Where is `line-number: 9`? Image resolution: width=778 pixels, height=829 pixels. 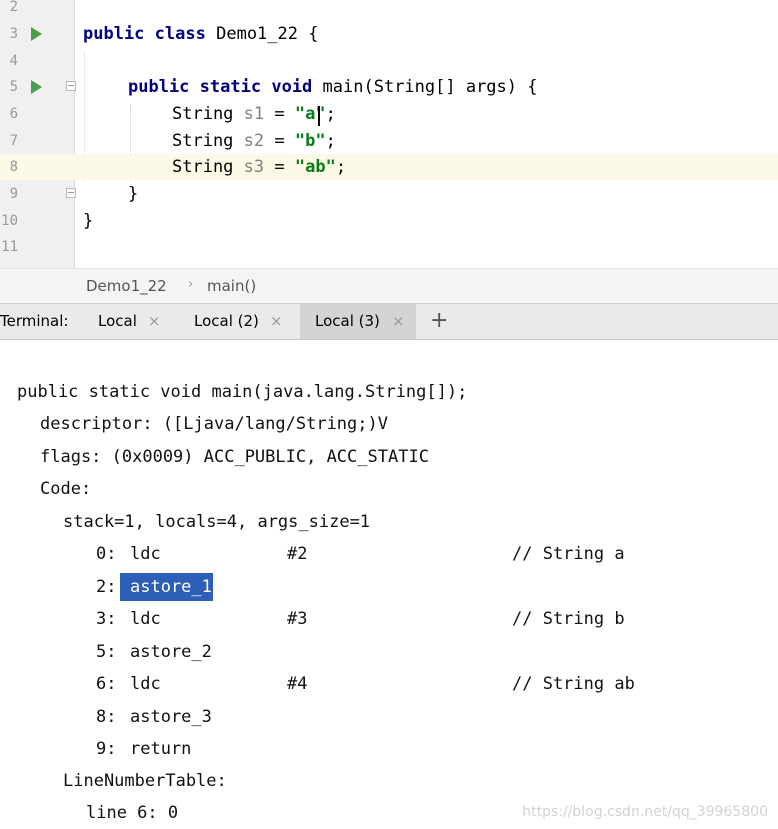
line-number: 9 is located at coordinates (13, 194).